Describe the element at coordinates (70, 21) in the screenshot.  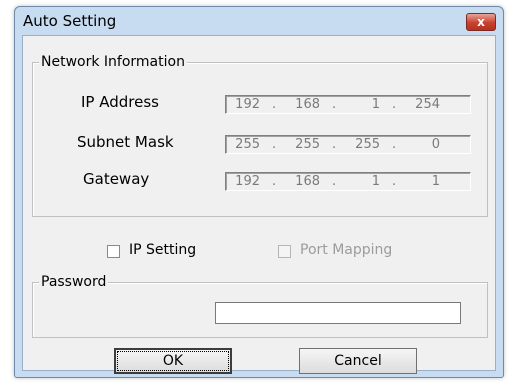
I see `window-title: Auto Setting` at that location.